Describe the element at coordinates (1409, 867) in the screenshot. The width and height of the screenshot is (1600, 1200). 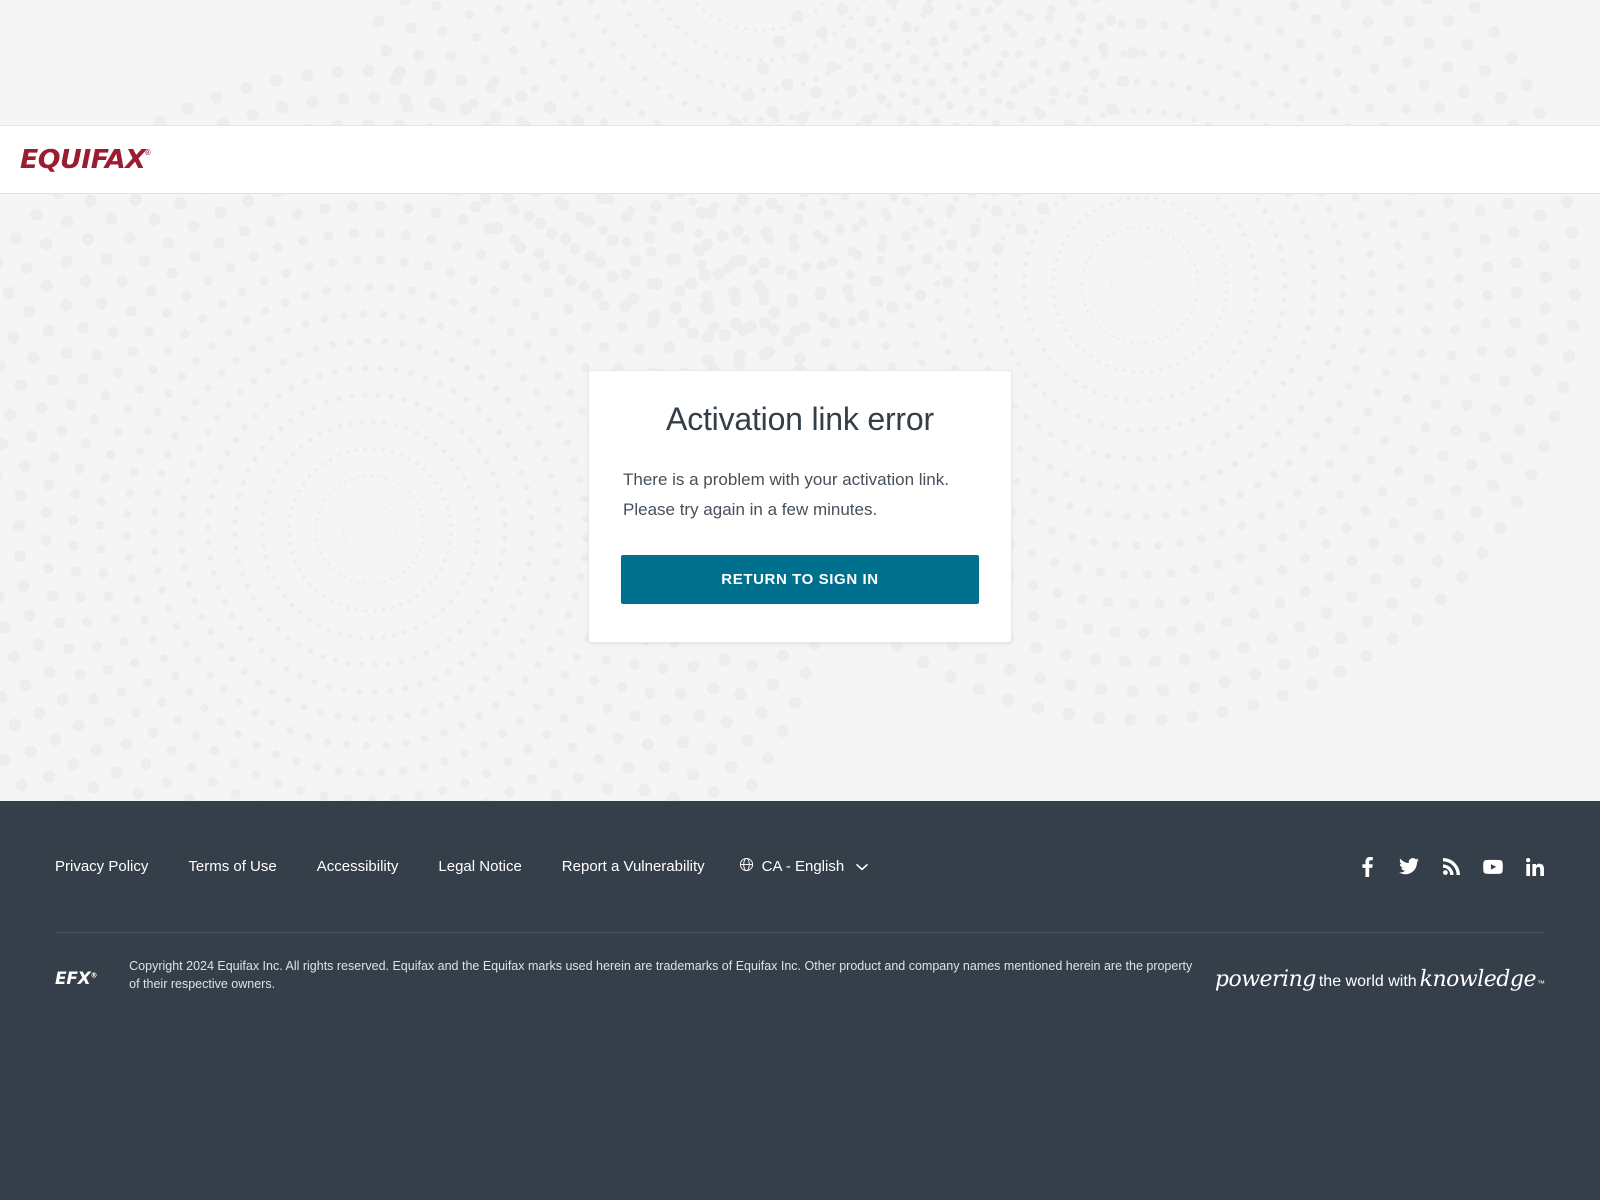
I see `twitter-icon` at that location.